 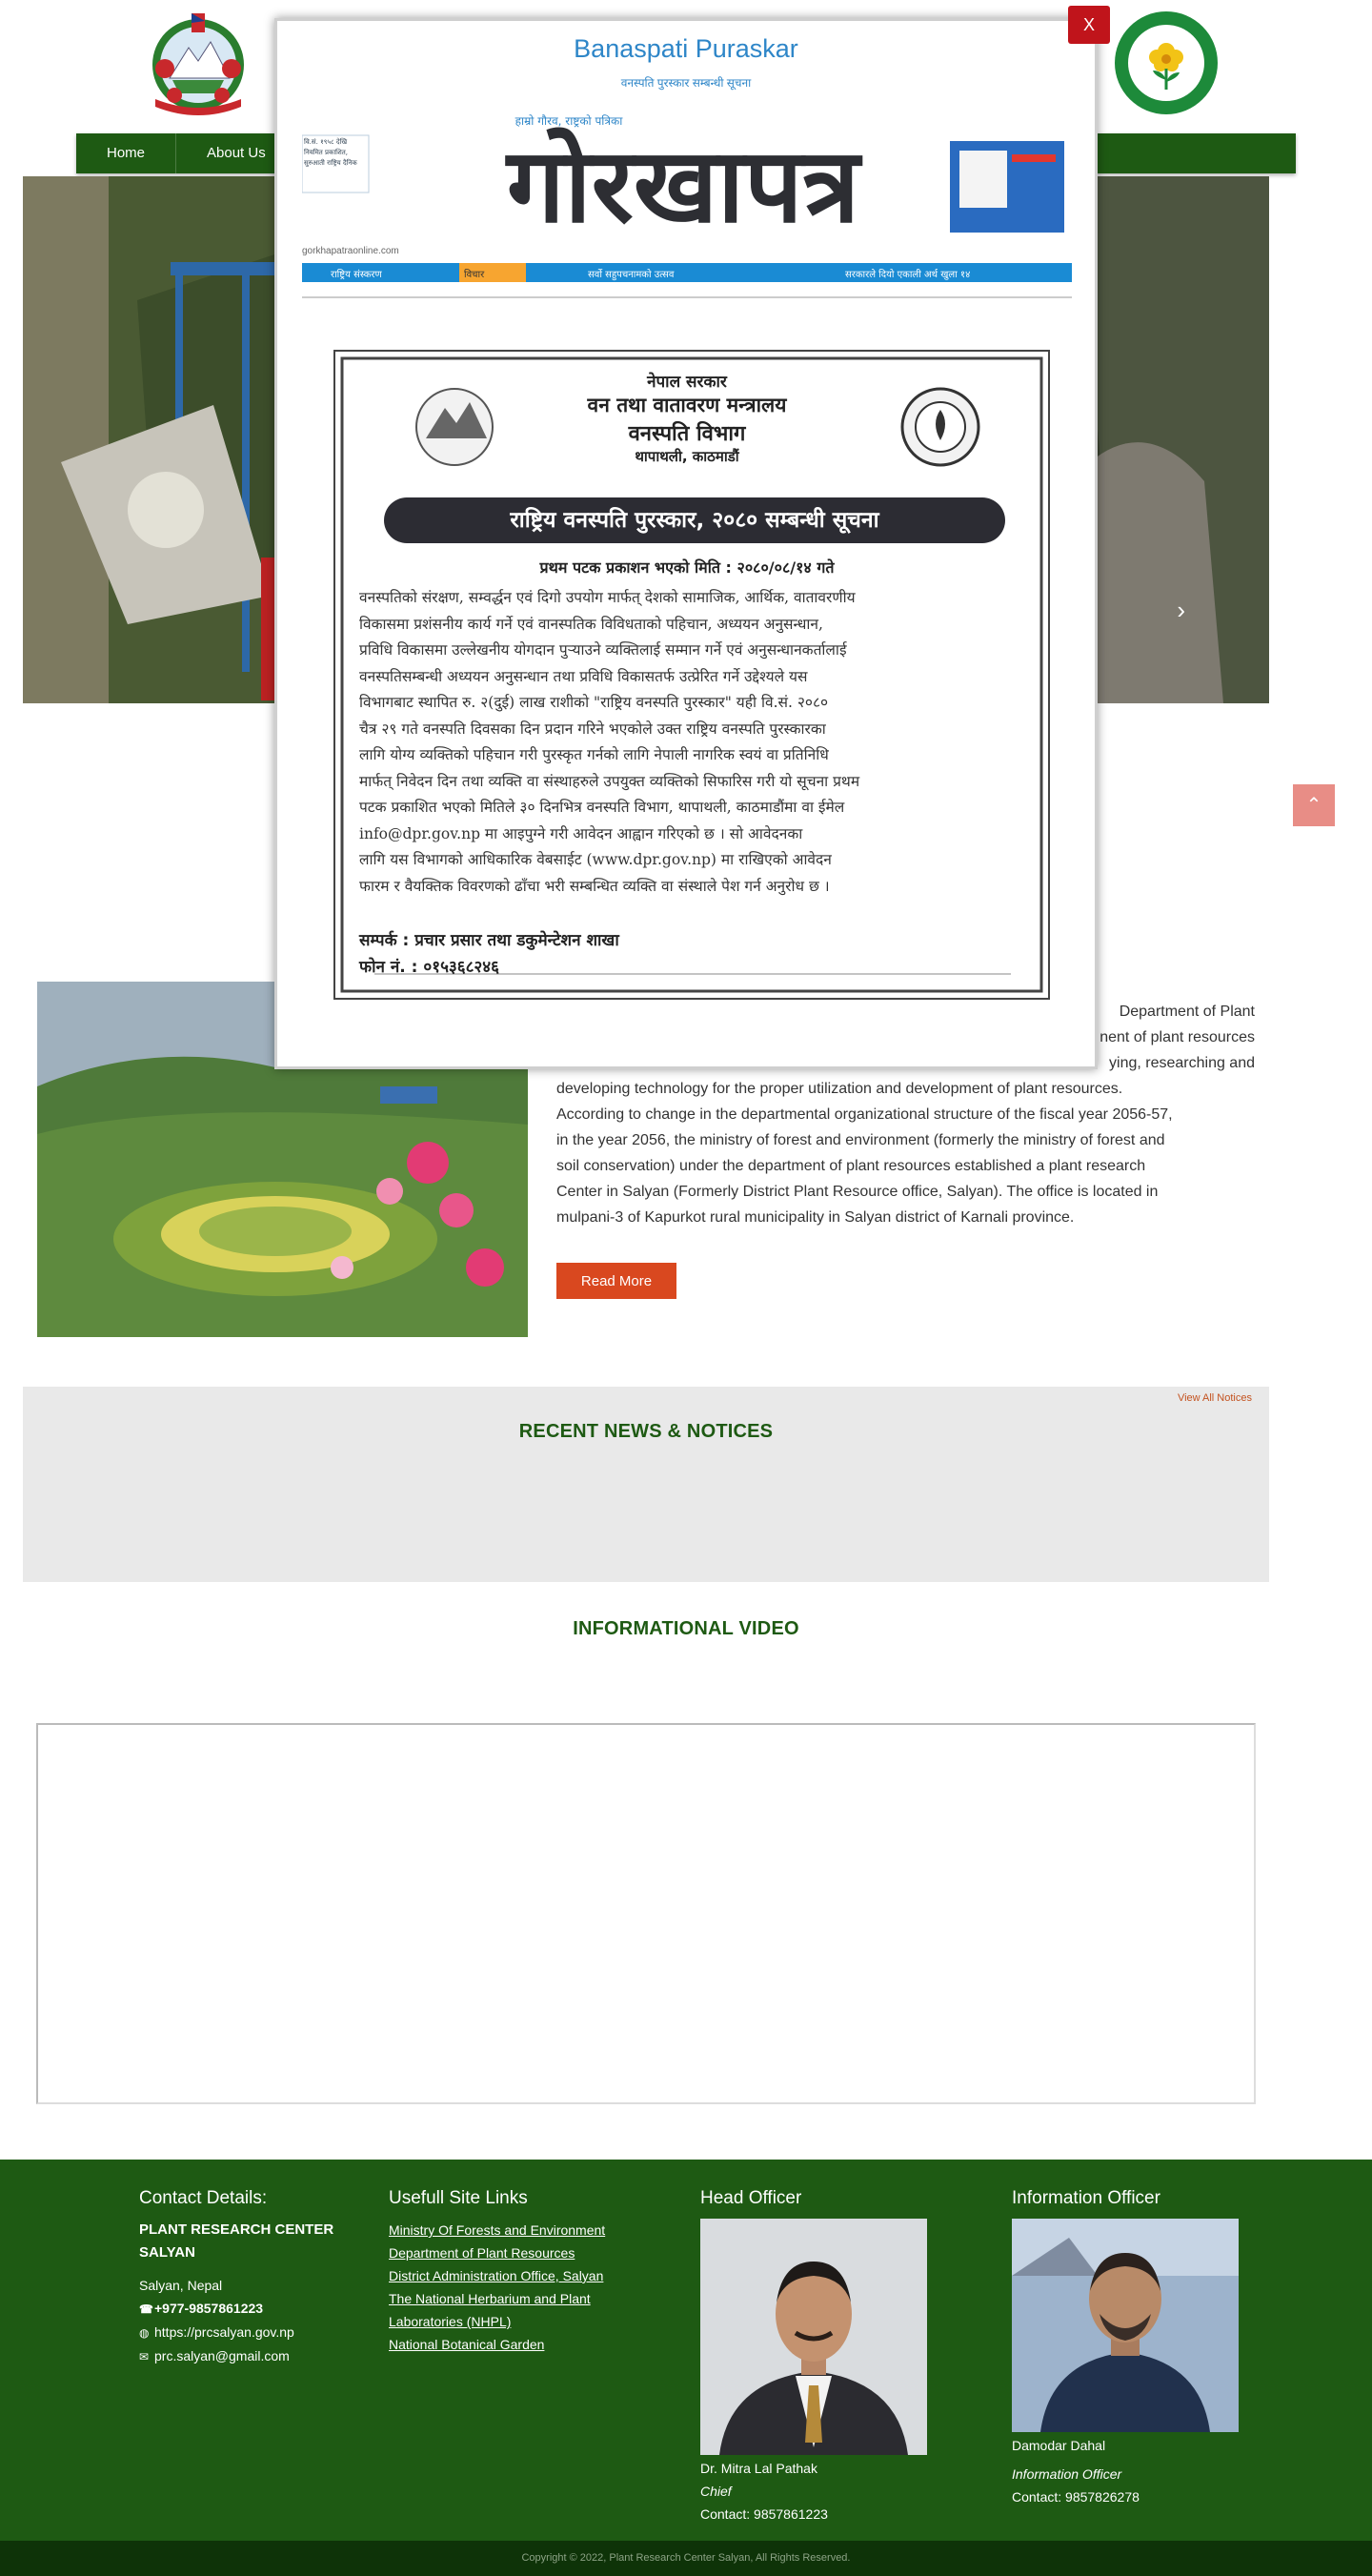 What do you see at coordinates (356, 275) in the screenshot?
I see `strip-item: राष्ट्रिय संस्करण` at bounding box center [356, 275].